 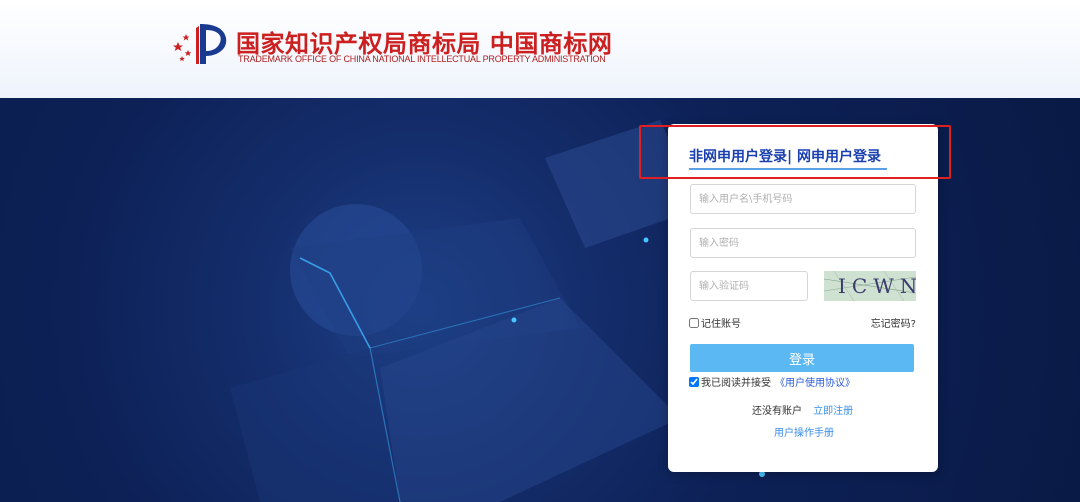 I want to click on agree-label: 我已阅读并接受, so click(x=736, y=383).